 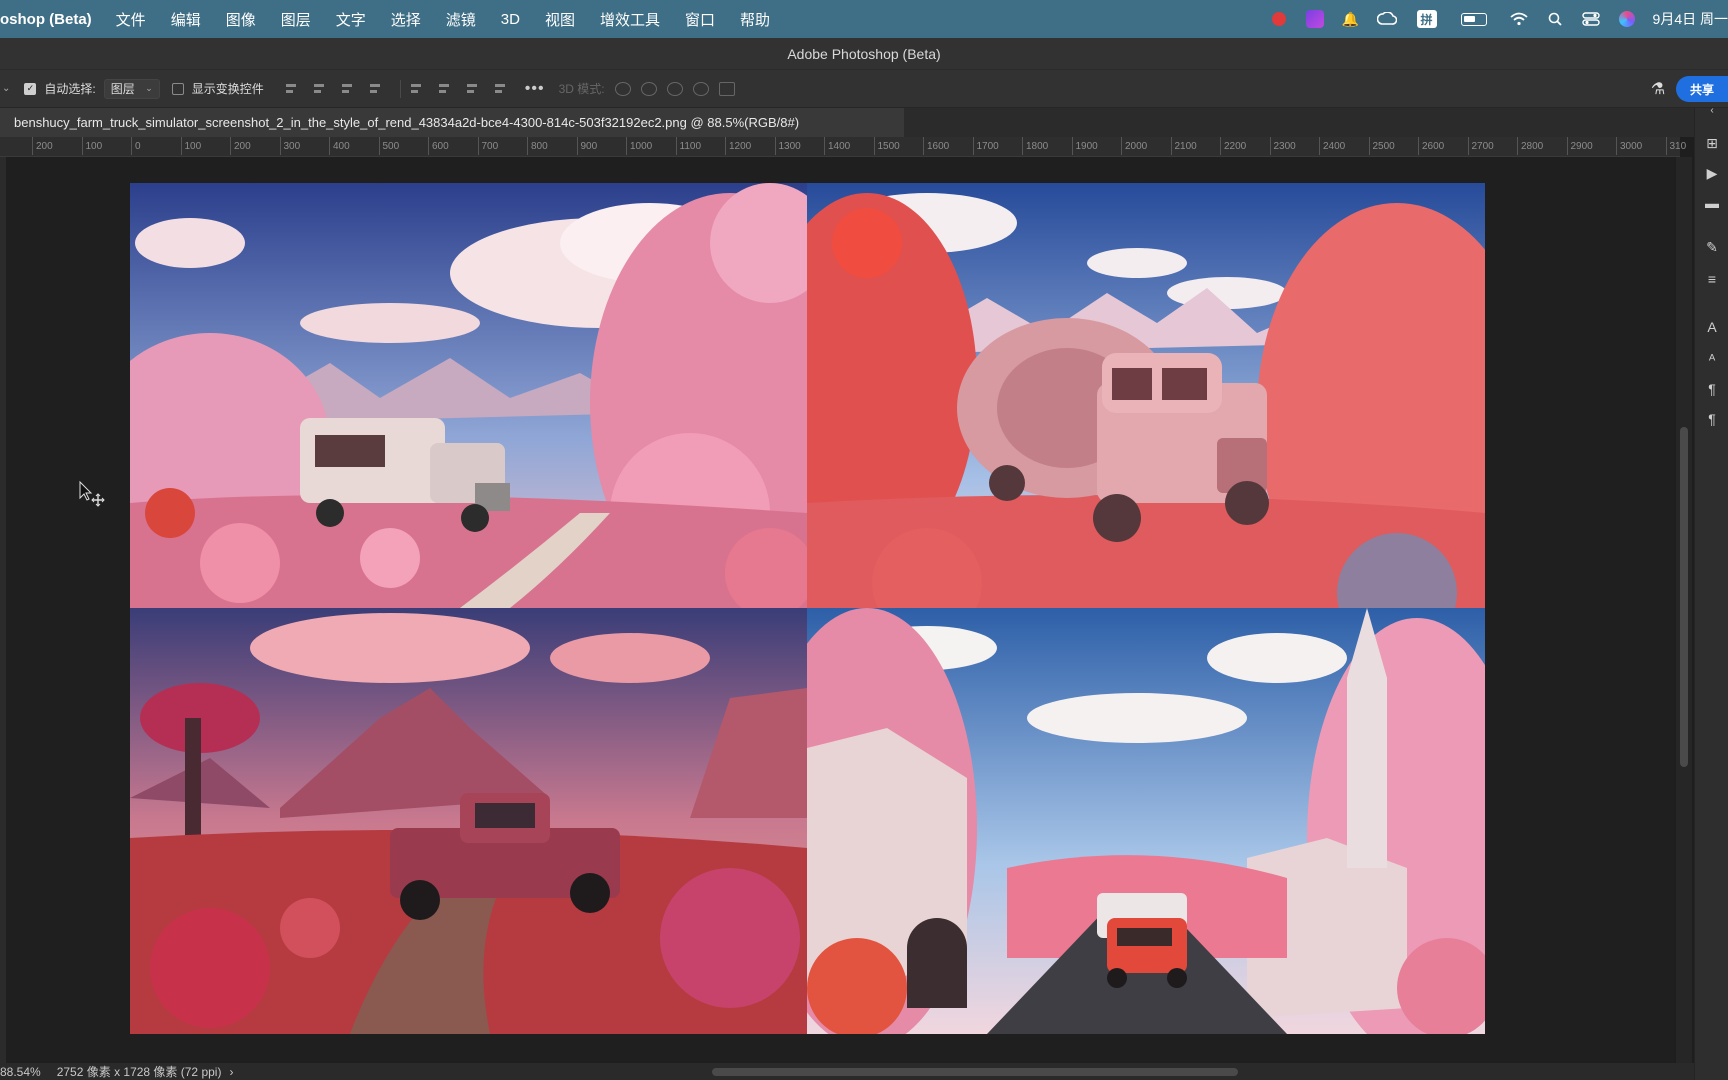 What do you see at coordinates (186, 19) in the screenshot?
I see `menu-edit: 编辑` at bounding box center [186, 19].